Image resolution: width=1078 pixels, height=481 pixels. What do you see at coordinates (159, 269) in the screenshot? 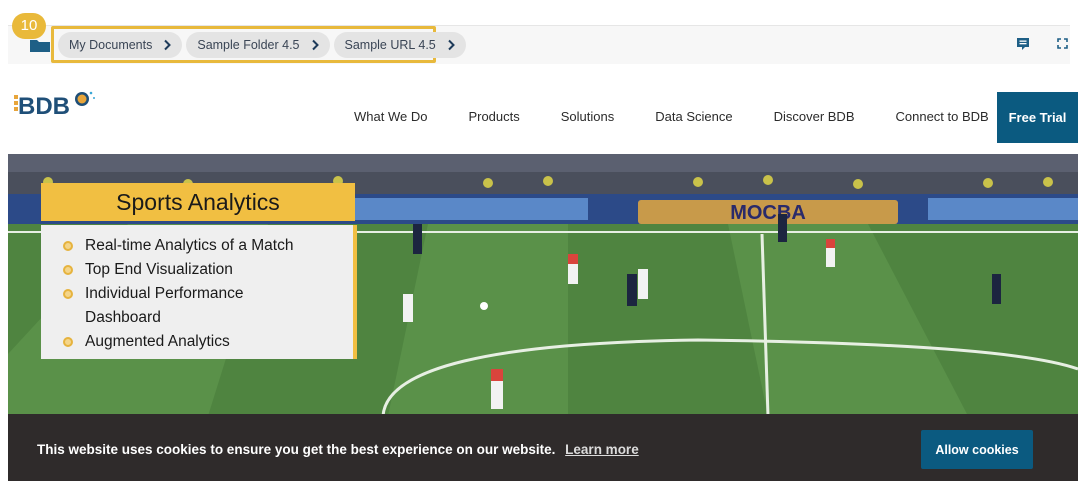
I see `feature-text: Top End Visualization` at bounding box center [159, 269].